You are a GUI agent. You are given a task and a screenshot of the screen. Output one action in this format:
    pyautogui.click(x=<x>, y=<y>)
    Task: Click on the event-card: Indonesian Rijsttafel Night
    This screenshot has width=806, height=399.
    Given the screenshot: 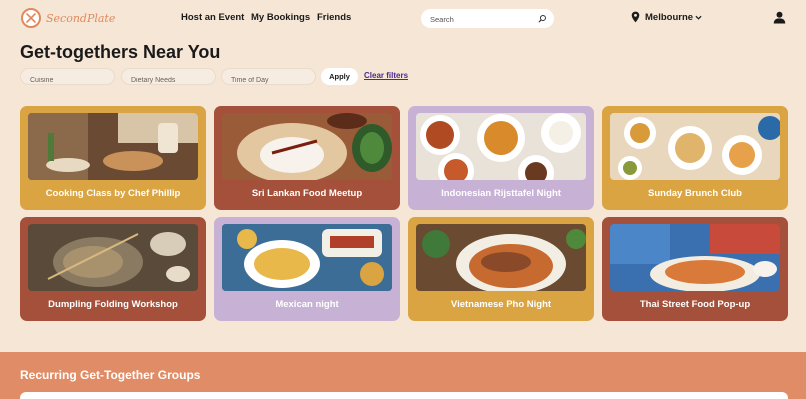 What is the action you would take?
    pyautogui.click(x=501, y=158)
    